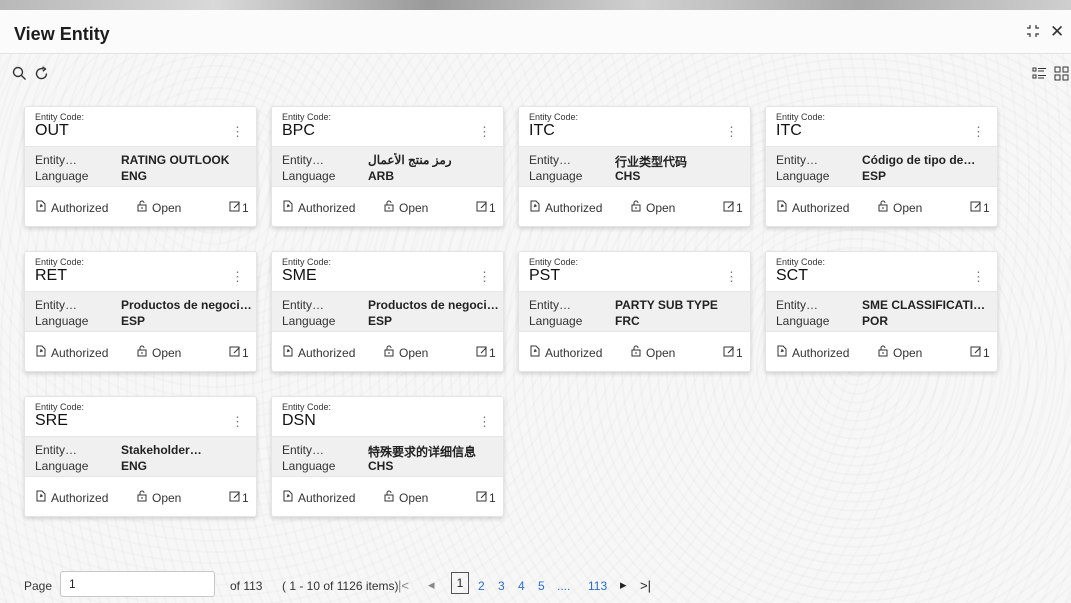 This screenshot has height=603, width=1071. What do you see at coordinates (387, 271) in the screenshot?
I see `card-header: Entity Code: SME ⋮` at bounding box center [387, 271].